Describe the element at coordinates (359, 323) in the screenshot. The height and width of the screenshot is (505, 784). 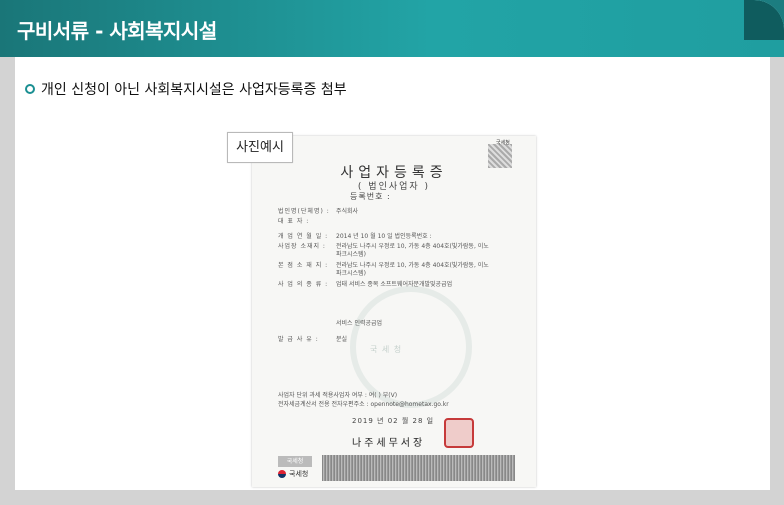
I see `row-value: 서비스 인력공급업` at that location.